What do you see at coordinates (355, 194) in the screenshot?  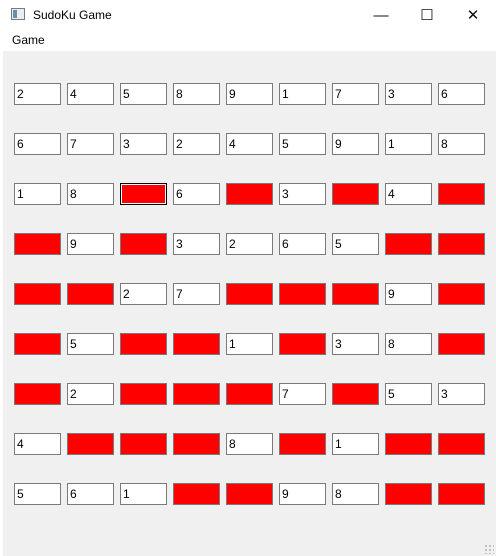 I see `sudoku-cell-r3-c7` at bounding box center [355, 194].